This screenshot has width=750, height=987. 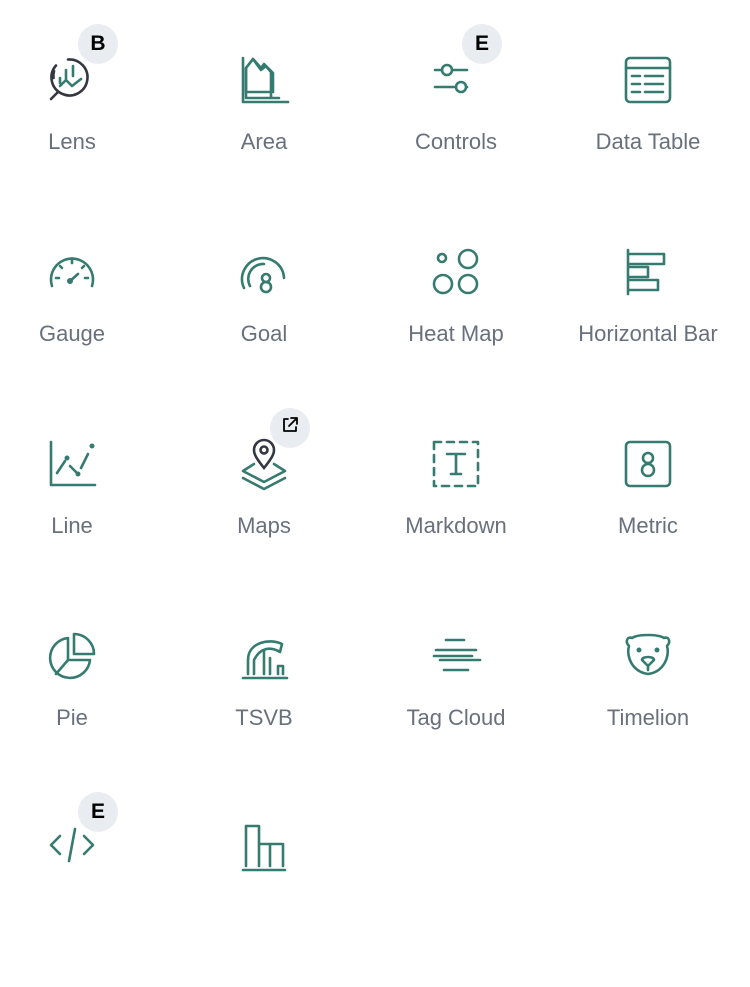 I want to click on pie-chart-icon, so click(x=72, y=656).